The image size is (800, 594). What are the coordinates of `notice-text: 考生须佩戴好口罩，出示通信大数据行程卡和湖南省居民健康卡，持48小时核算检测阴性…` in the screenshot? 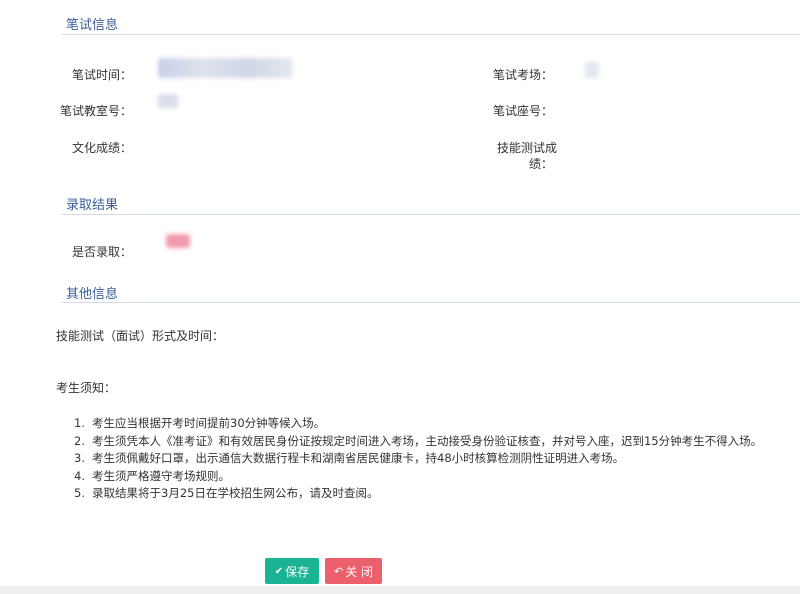 It's located at (358, 458).